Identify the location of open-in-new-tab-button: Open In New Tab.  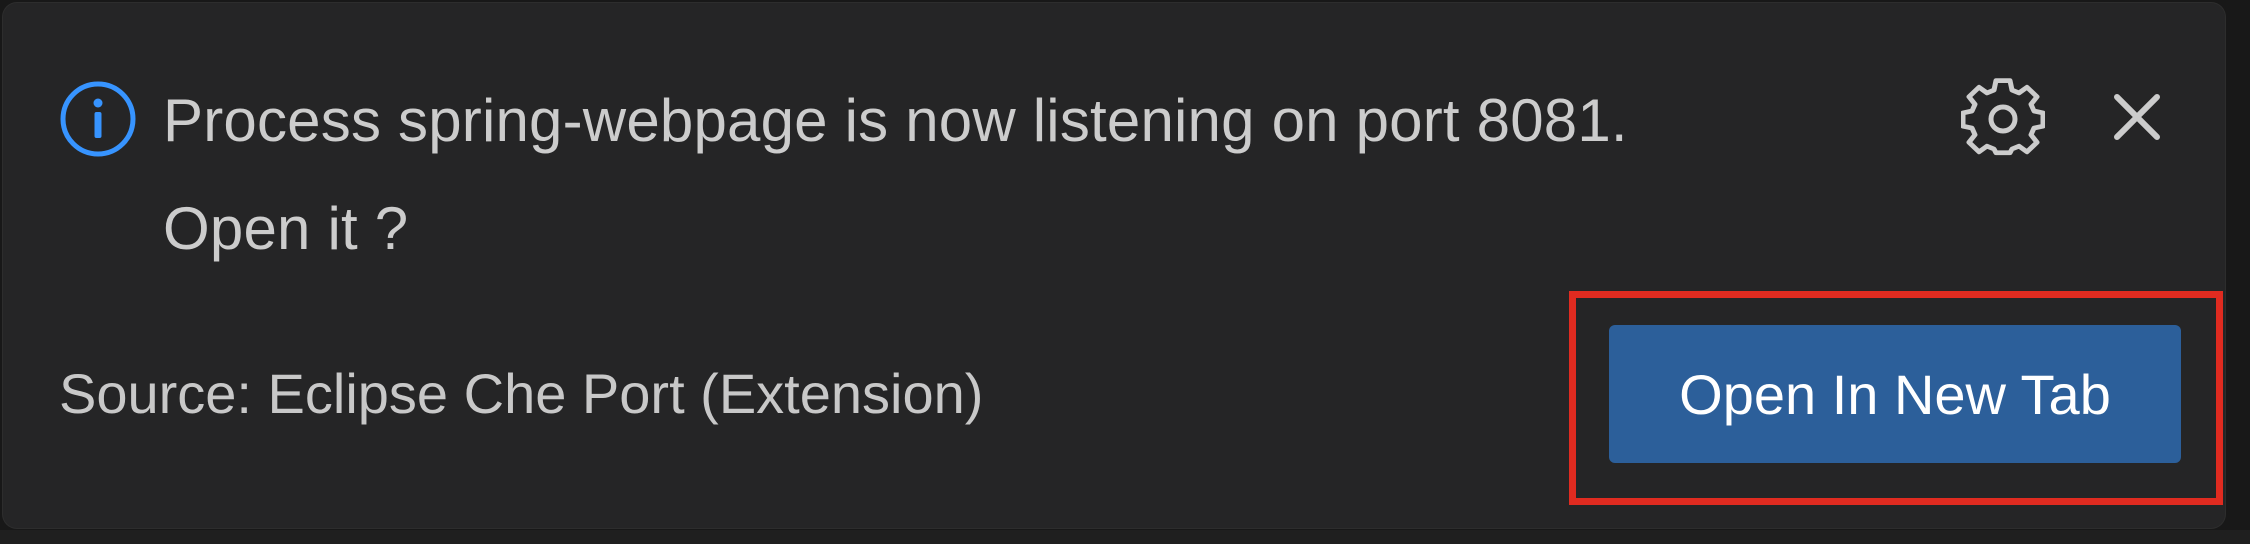
(1895, 394).